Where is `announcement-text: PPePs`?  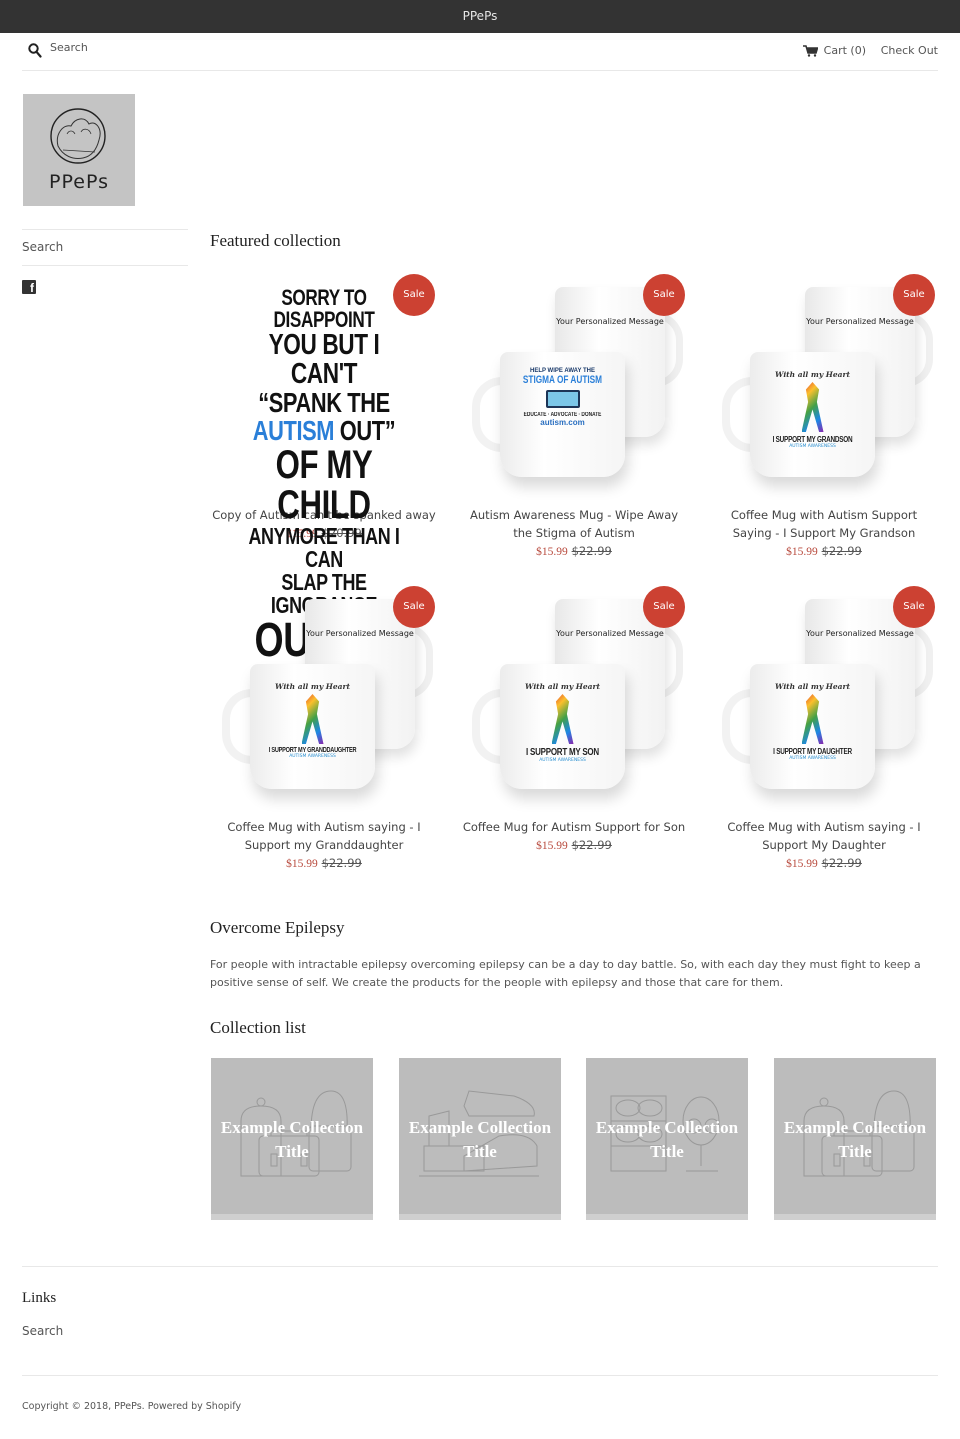
announcement-text: PPePs is located at coordinates (480, 16).